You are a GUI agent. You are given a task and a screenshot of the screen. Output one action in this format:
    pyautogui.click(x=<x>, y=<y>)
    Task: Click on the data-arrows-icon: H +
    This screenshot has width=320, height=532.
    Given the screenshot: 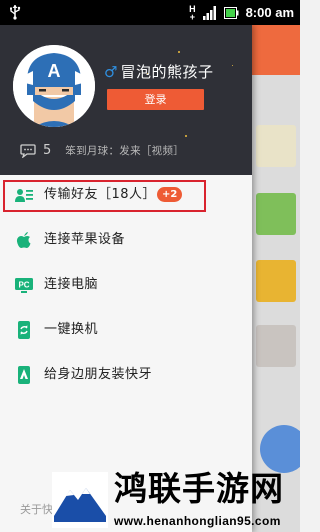 What is the action you would take?
    pyautogui.click(x=192, y=13)
    